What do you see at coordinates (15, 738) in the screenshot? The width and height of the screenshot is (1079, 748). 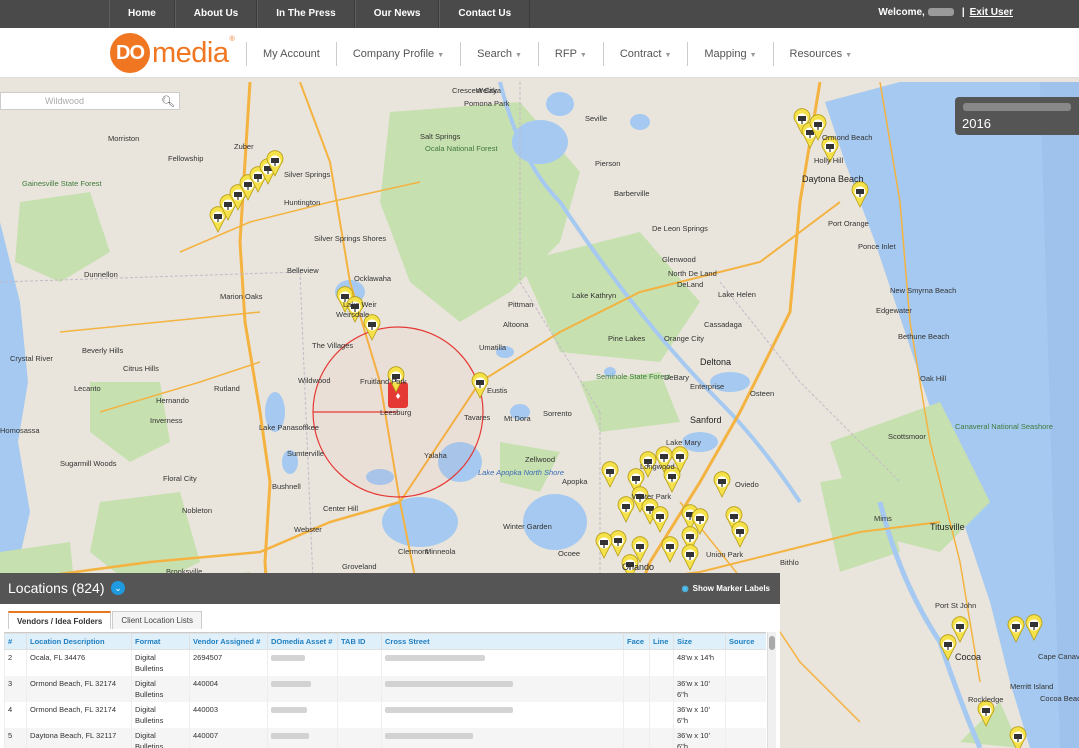 I see `cell-row-number: 5` at bounding box center [15, 738].